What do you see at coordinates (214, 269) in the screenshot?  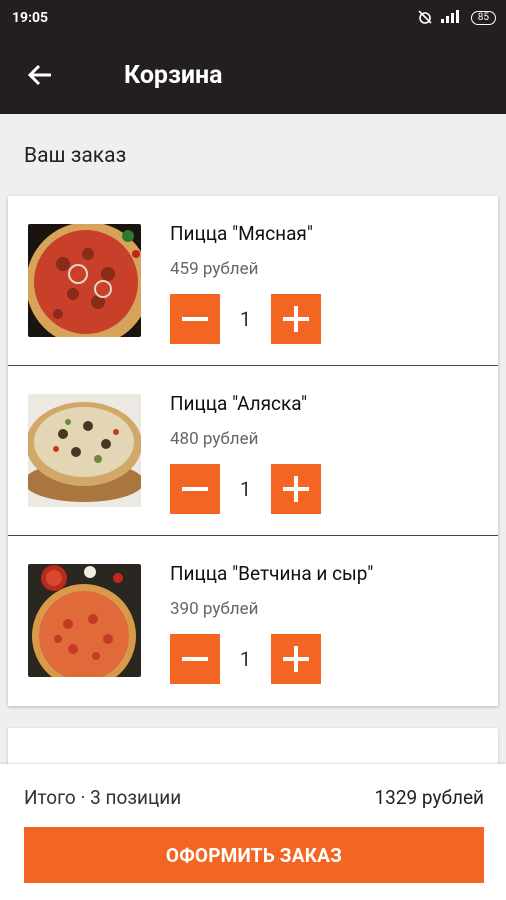 I see `item-price: 459 рублей` at bounding box center [214, 269].